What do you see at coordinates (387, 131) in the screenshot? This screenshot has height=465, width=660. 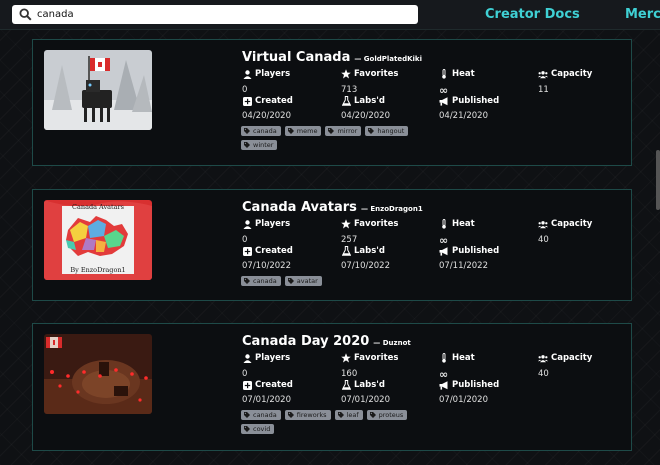 I see `tag-chip: hangout` at bounding box center [387, 131].